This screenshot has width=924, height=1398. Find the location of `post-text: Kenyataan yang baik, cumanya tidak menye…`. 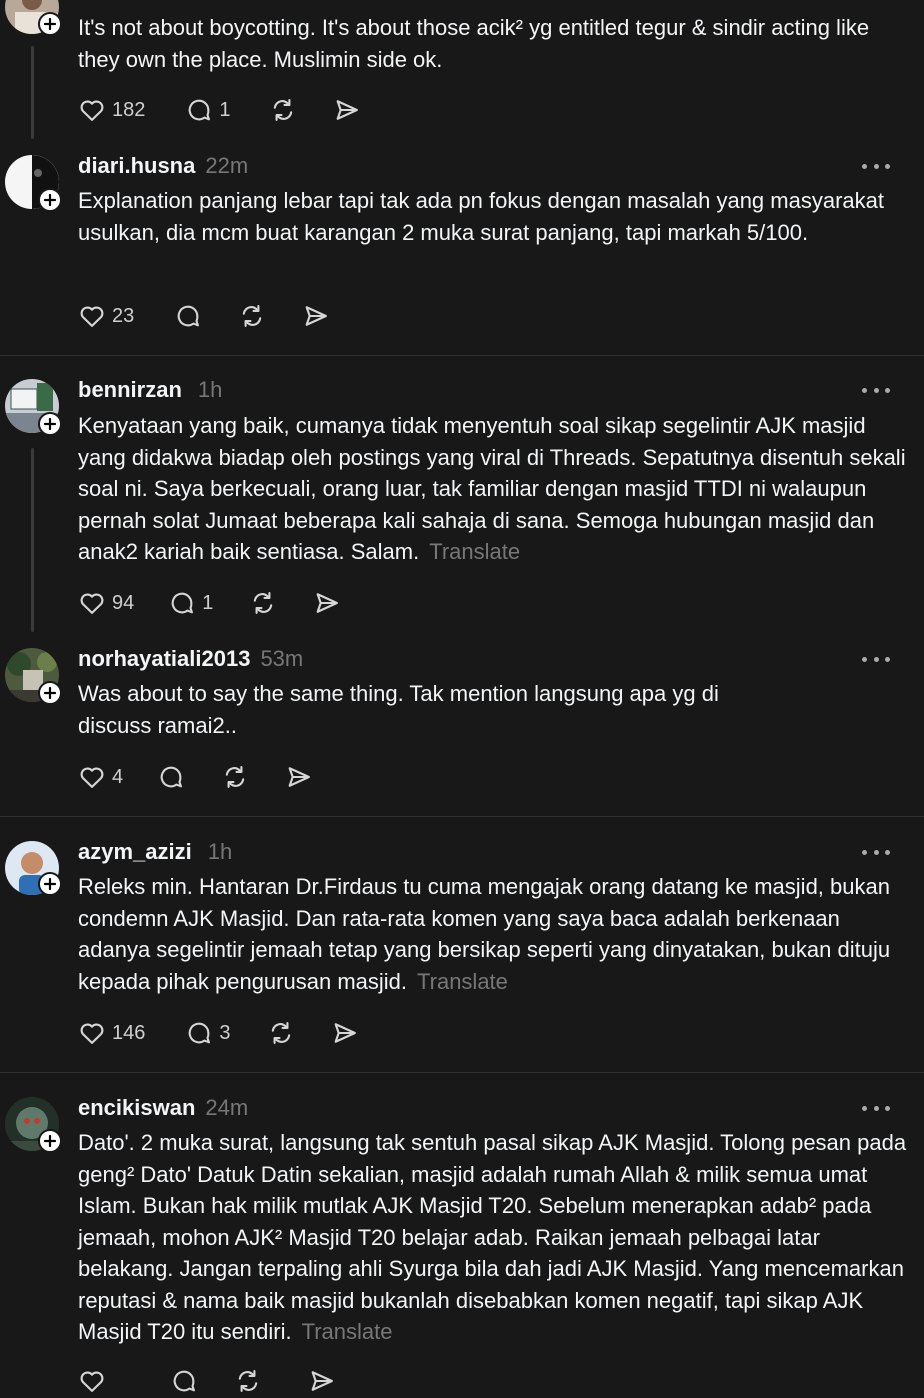

post-text: Kenyataan yang baik, cumanya tidak menye… is located at coordinates (493, 489).